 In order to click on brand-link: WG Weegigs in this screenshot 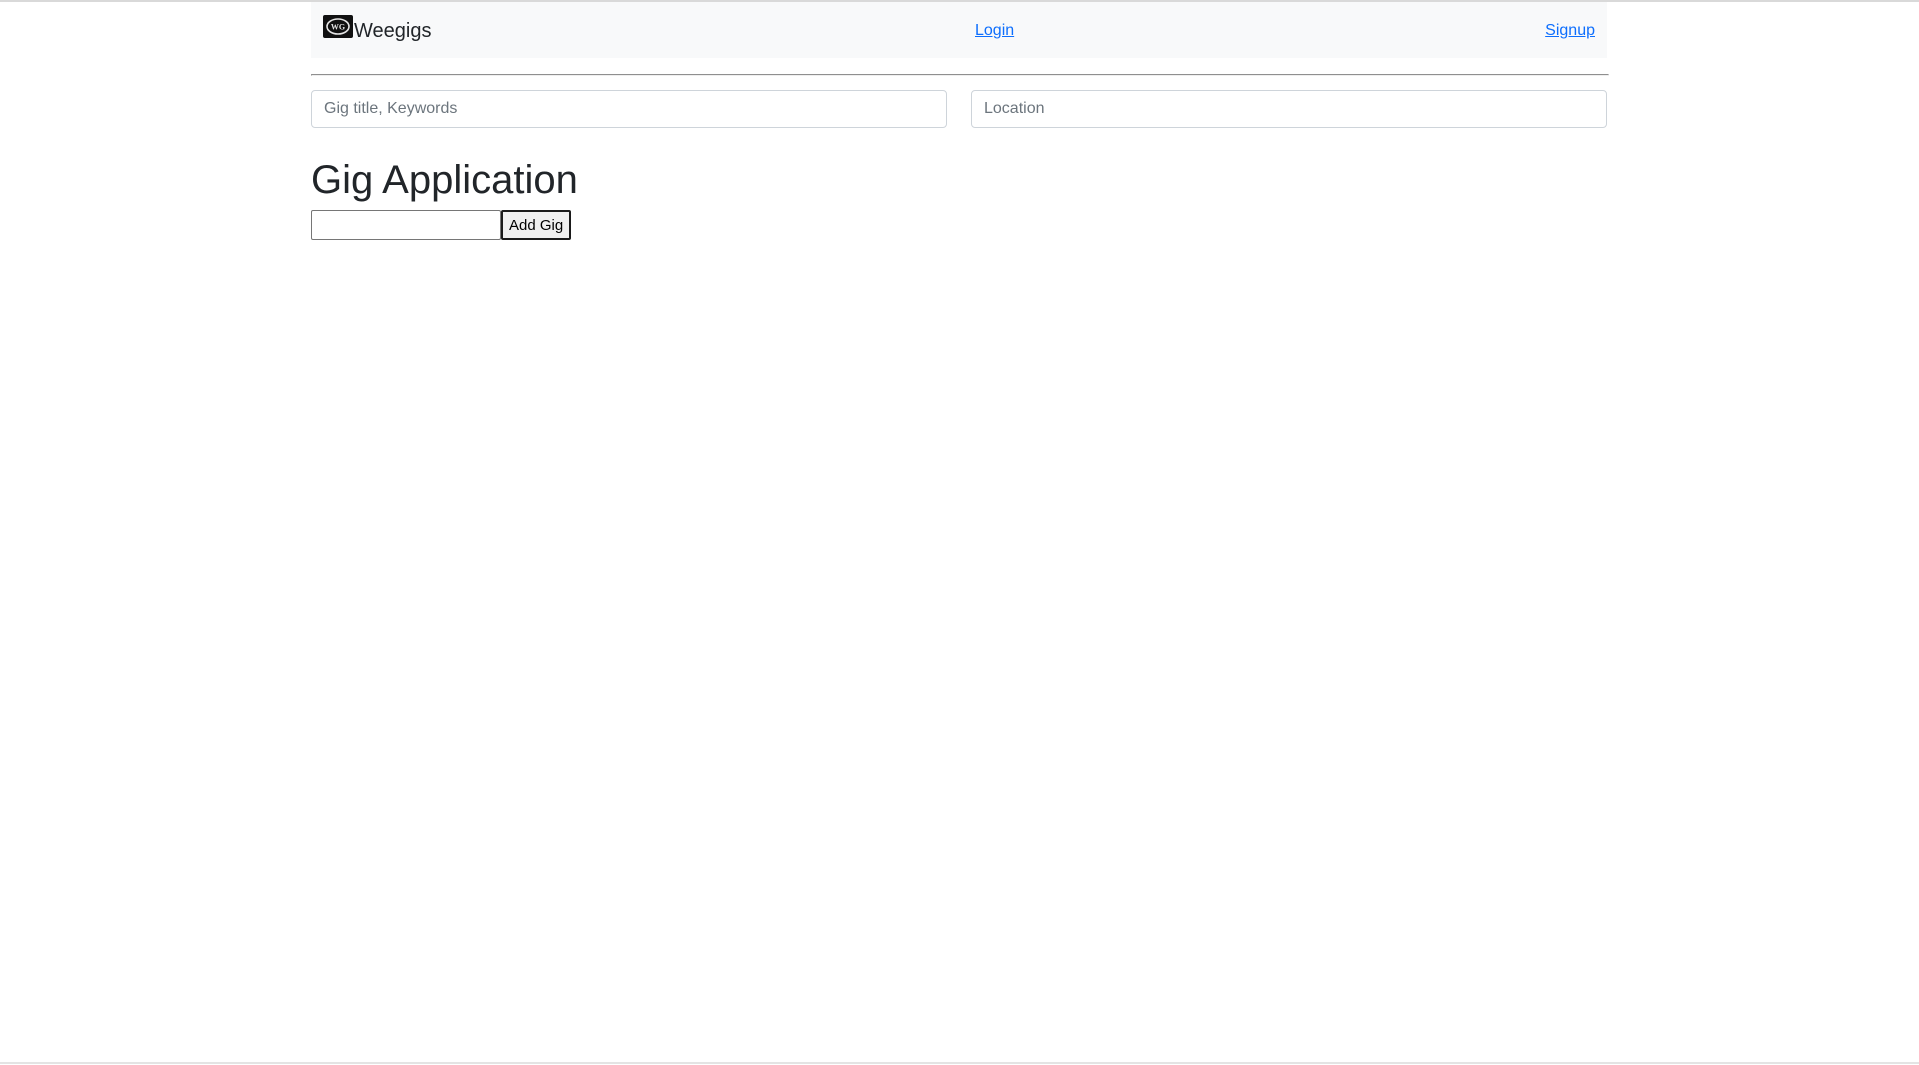, I will do `click(377, 29)`.